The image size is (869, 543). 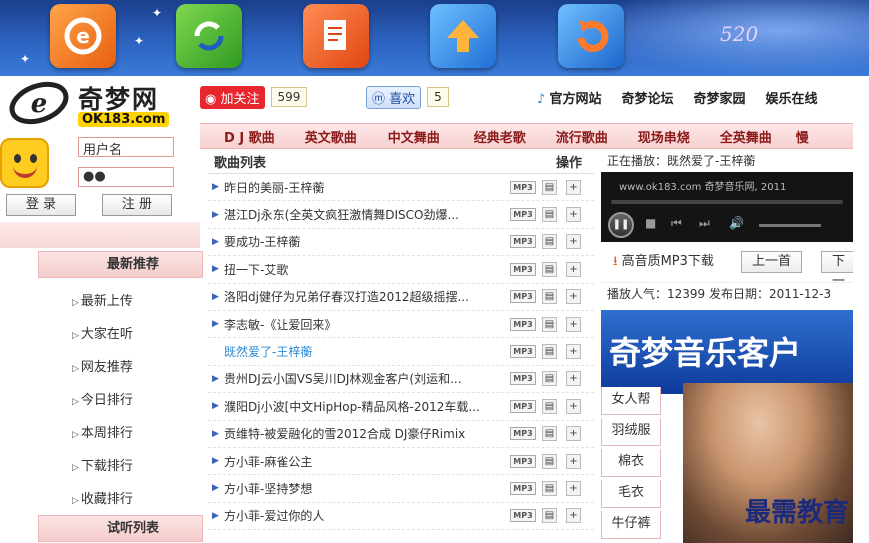 I want to click on song-row: ▶ 濮阳Dj小波[中文HipHop-精品风格-2012车载... MP3 ▤ +, so click(x=401, y=407).